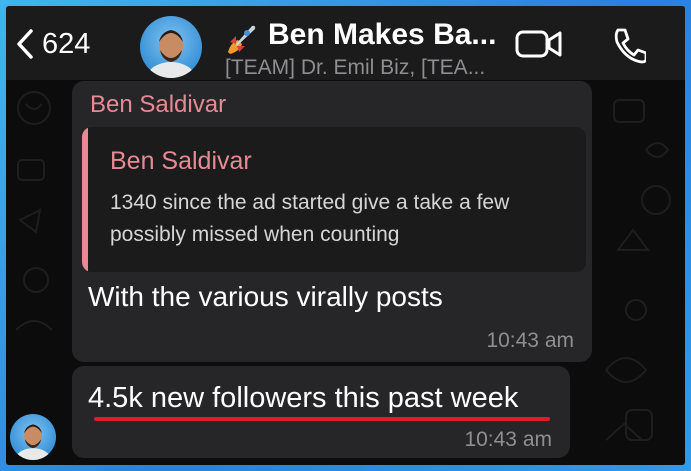 This screenshot has width=691, height=471. What do you see at coordinates (241, 39) in the screenshot?
I see `rocket-icon` at bounding box center [241, 39].